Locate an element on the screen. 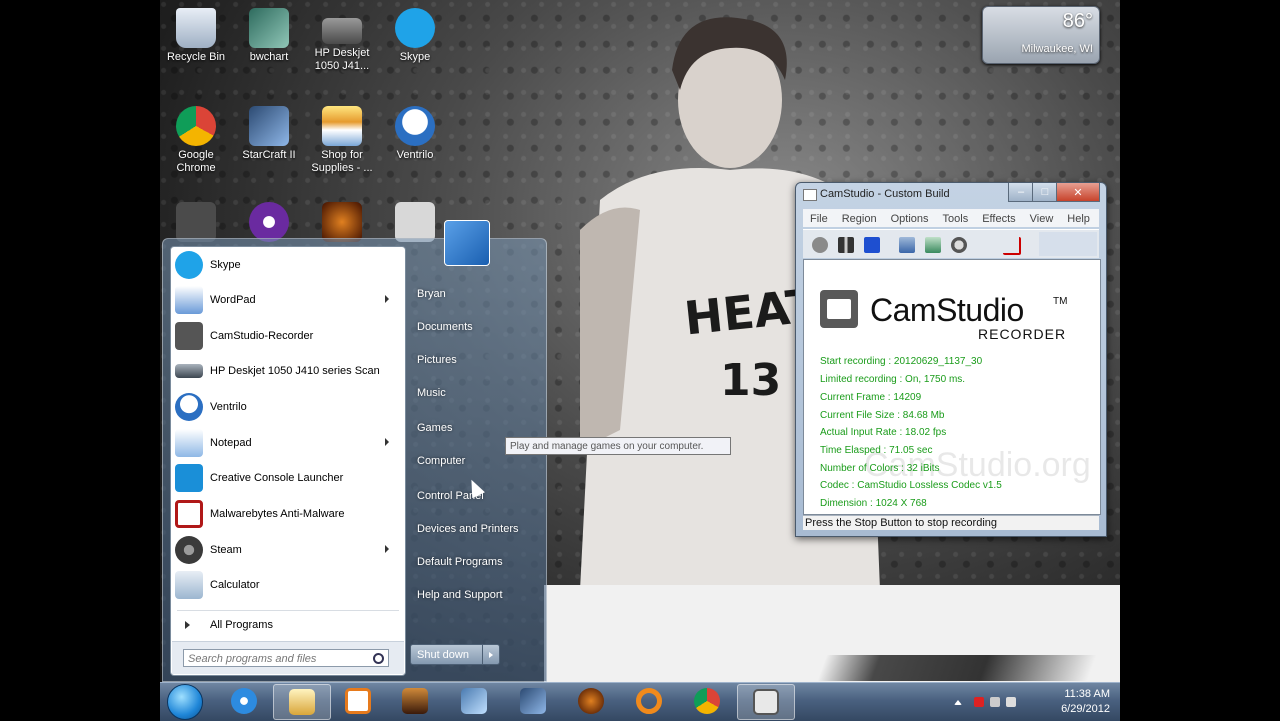 This screenshot has width=1280, height=721. taskbar-ie is located at coordinates (244, 701).